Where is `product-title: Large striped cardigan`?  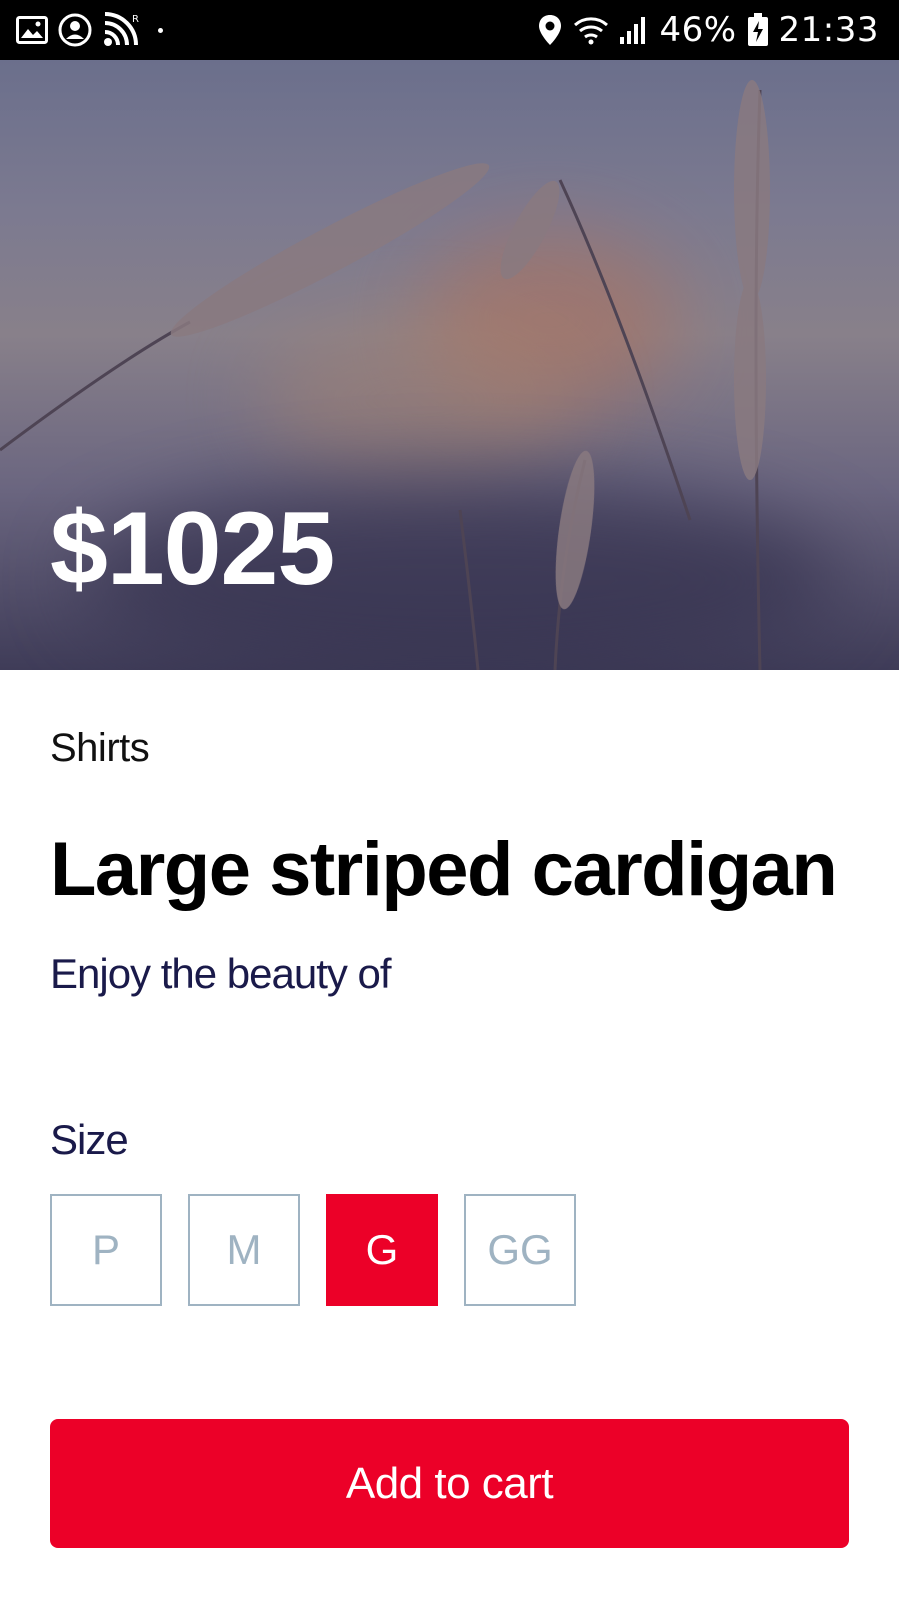
product-title: Large striped cardigan is located at coordinates (444, 869).